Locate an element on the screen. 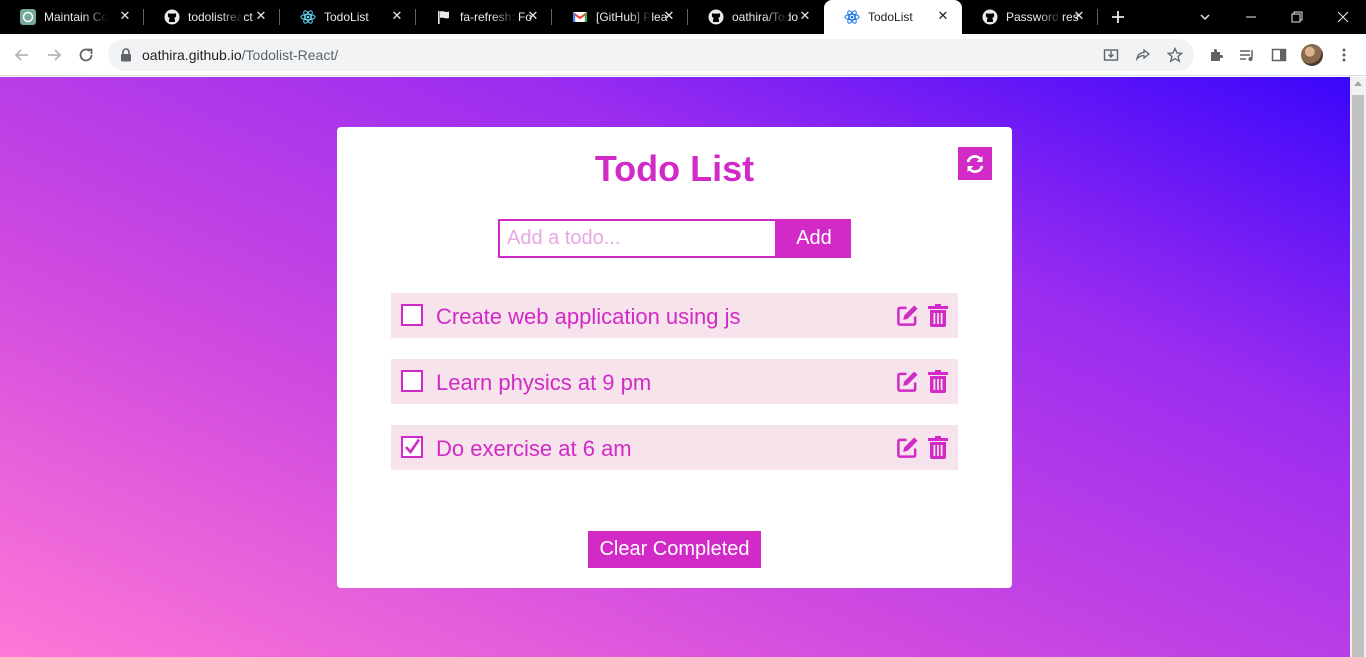 The width and height of the screenshot is (1366, 657). browser-tab: [GitHub] Plea ✕ is located at coordinates (620, 17).